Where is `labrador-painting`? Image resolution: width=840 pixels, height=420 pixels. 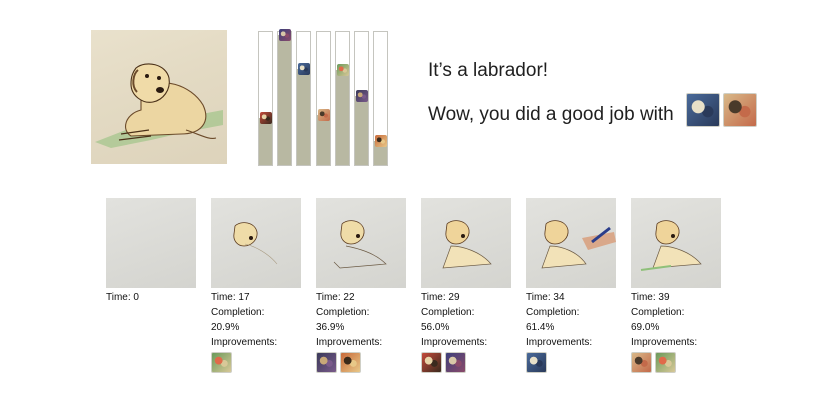 labrador-painting is located at coordinates (159, 97).